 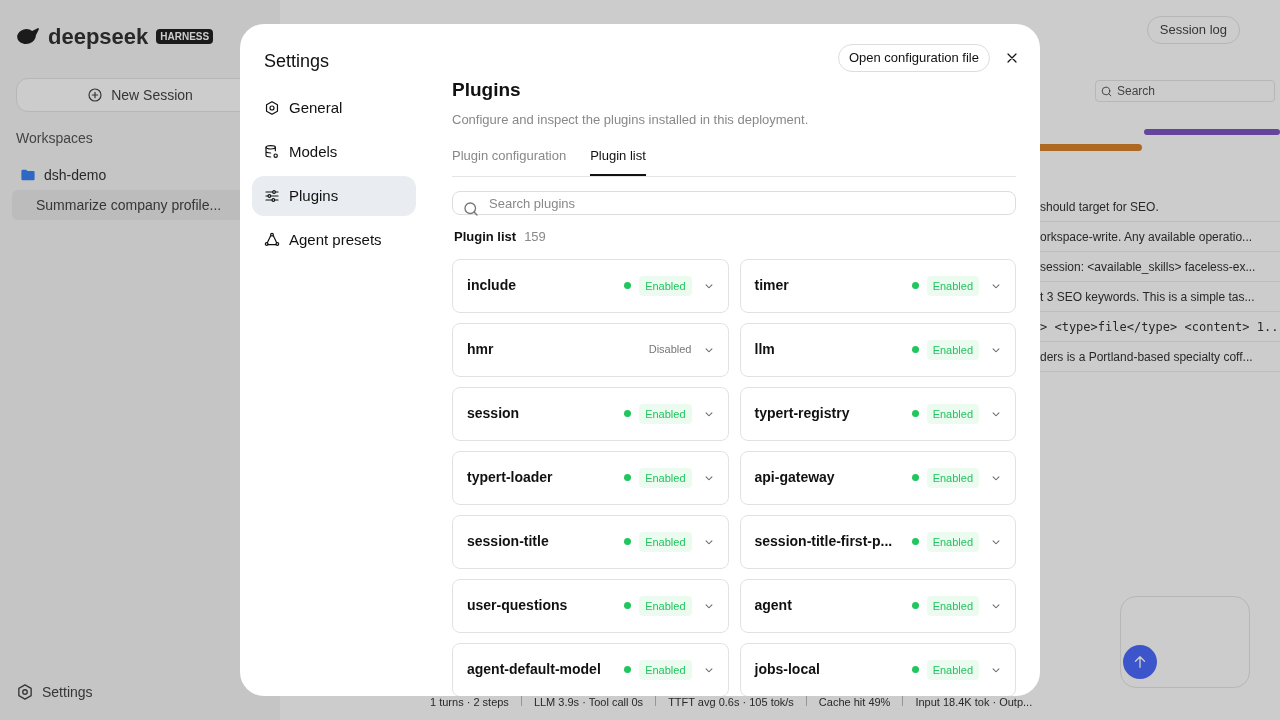 I want to click on plugin-card: llm Enabled, so click(x=877, y=349).